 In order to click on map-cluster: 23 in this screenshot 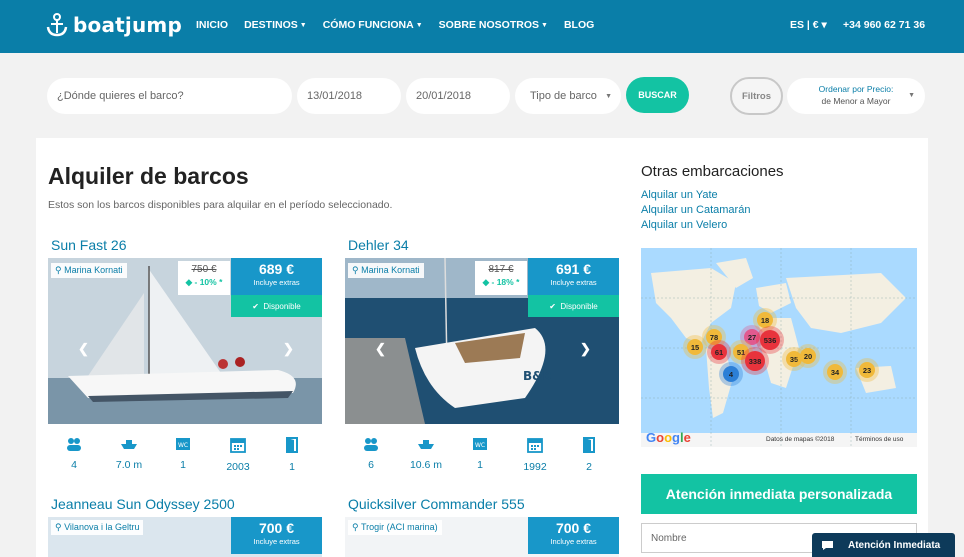, I will do `click(867, 370)`.